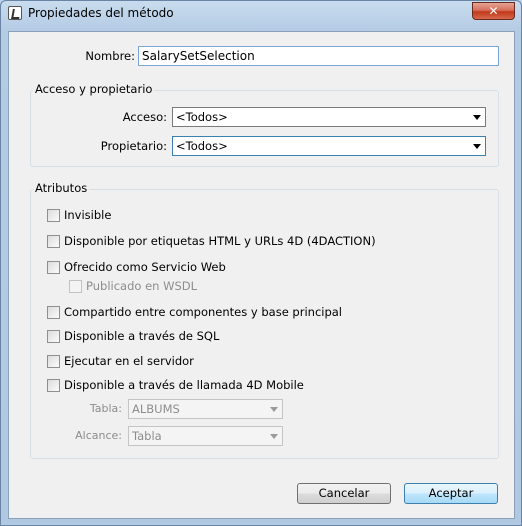 The image size is (522, 526). Describe the element at coordinates (147, 436) in the screenshot. I see `scope-select-value: Tabla` at that location.